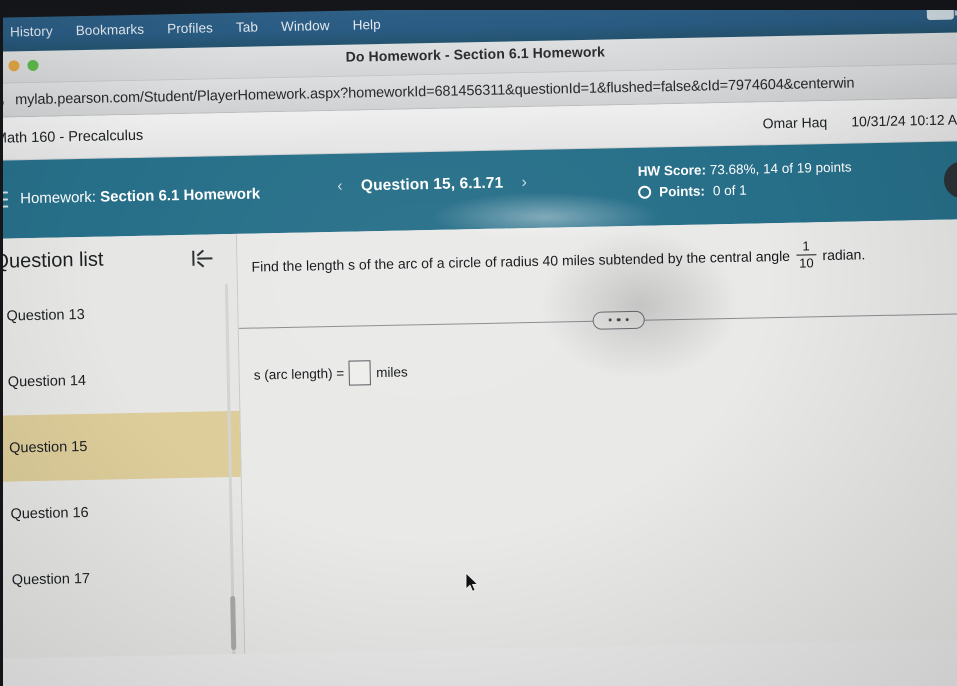 Image resolution: width=957 pixels, height=686 pixels. What do you see at coordinates (753, 190) in the screenshot?
I see `points-line: Points: 0 of 1` at bounding box center [753, 190].